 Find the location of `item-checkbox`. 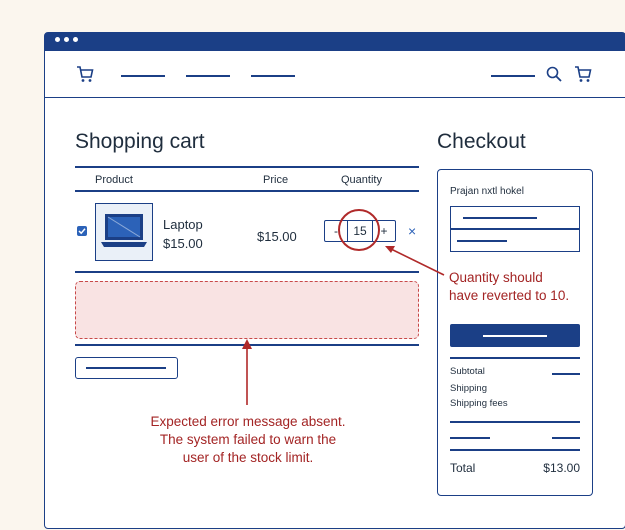

item-checkbox is located at coordinates (82, 231).